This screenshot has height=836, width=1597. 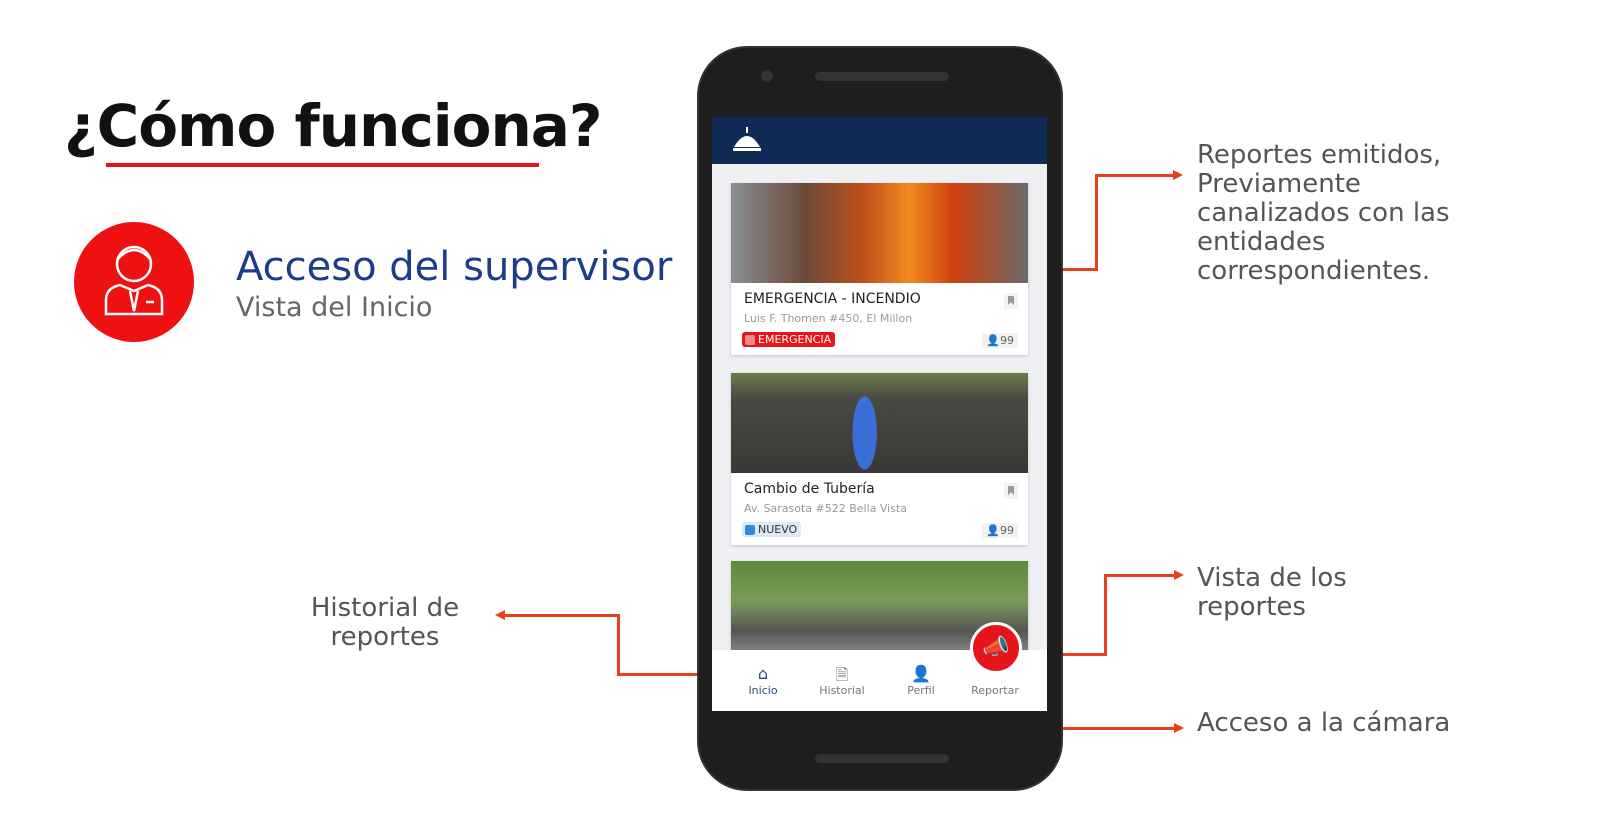 I want to click on nav-reportar: Reportar, so click(x=995, y=690).